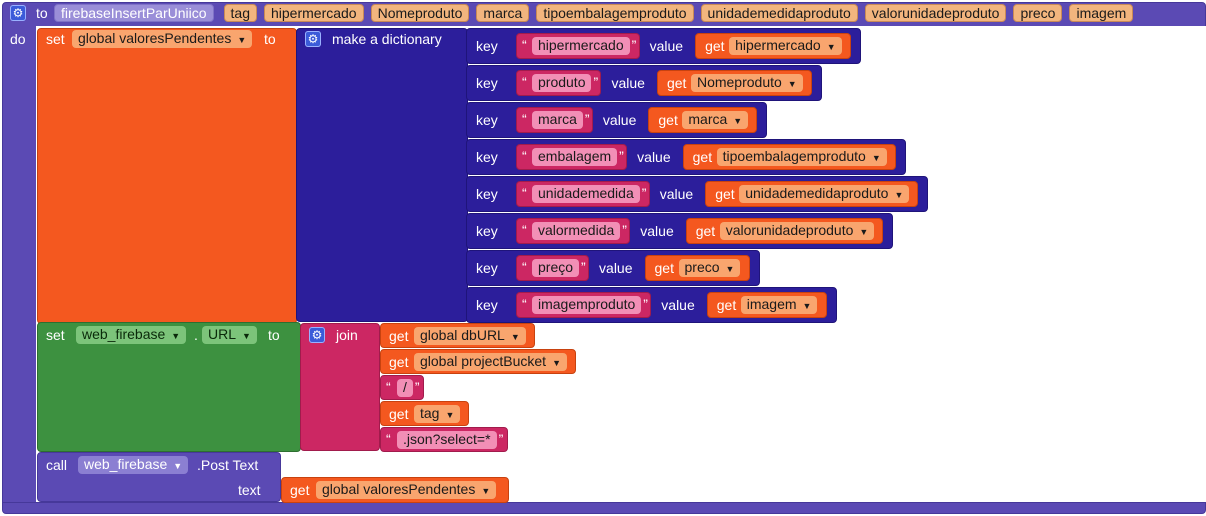  What do you see at coordinates (739, 82) in the screenshot?
I see `get-var-dropdown-text: Nomeproduto` at bounding box center [739, 82].